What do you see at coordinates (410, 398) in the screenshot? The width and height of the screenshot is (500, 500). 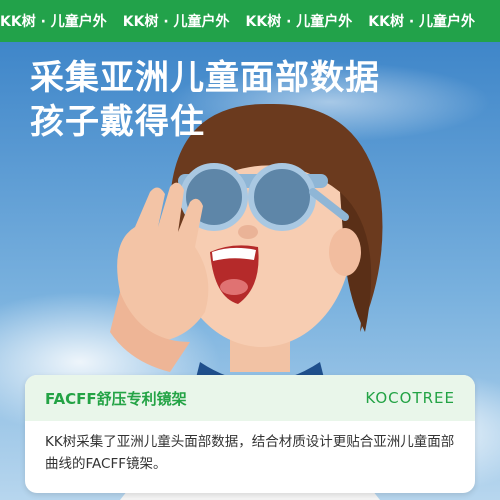 I see `brand-name: KOCOTREE` at bounding box center [410, 398].